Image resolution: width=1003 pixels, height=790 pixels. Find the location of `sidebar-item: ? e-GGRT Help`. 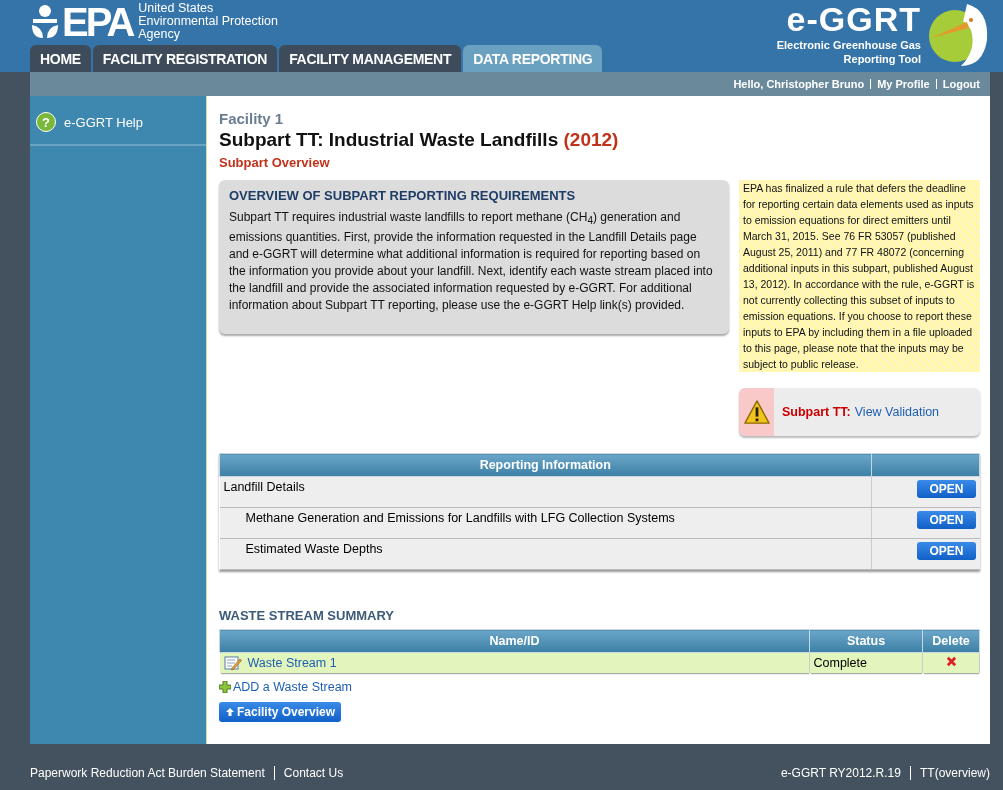

sidebar-item: ? e-GGRT Help is located at coordinates (118, 121).